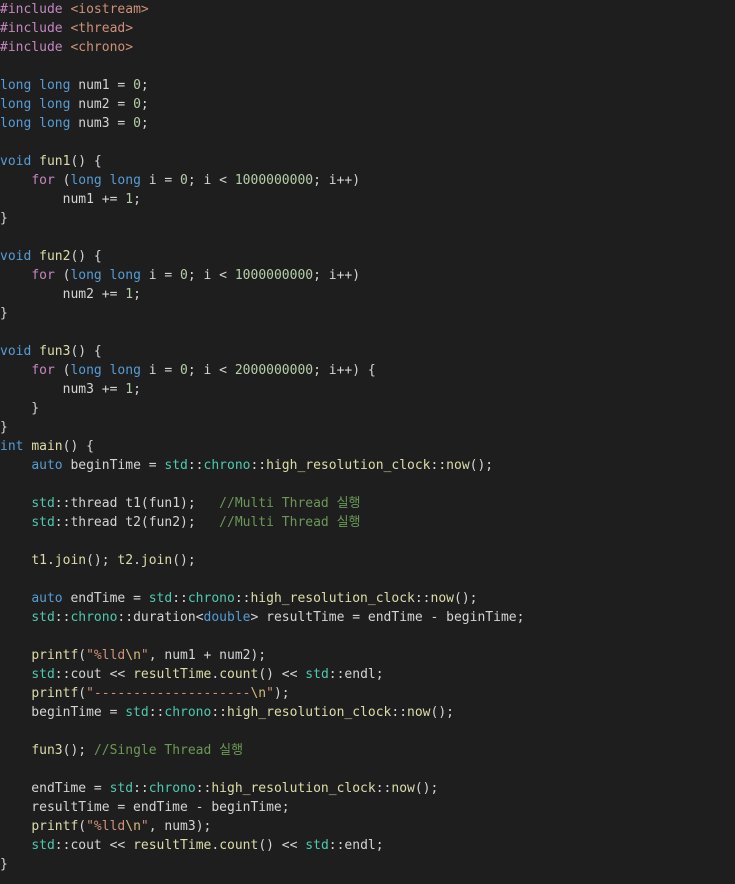 This screenshot has width=735, height=884. What do you see at coordinates (63, 712) in the screenshot?
I see `code-token-plain: beginTime =` at bounding box center [63, 712].